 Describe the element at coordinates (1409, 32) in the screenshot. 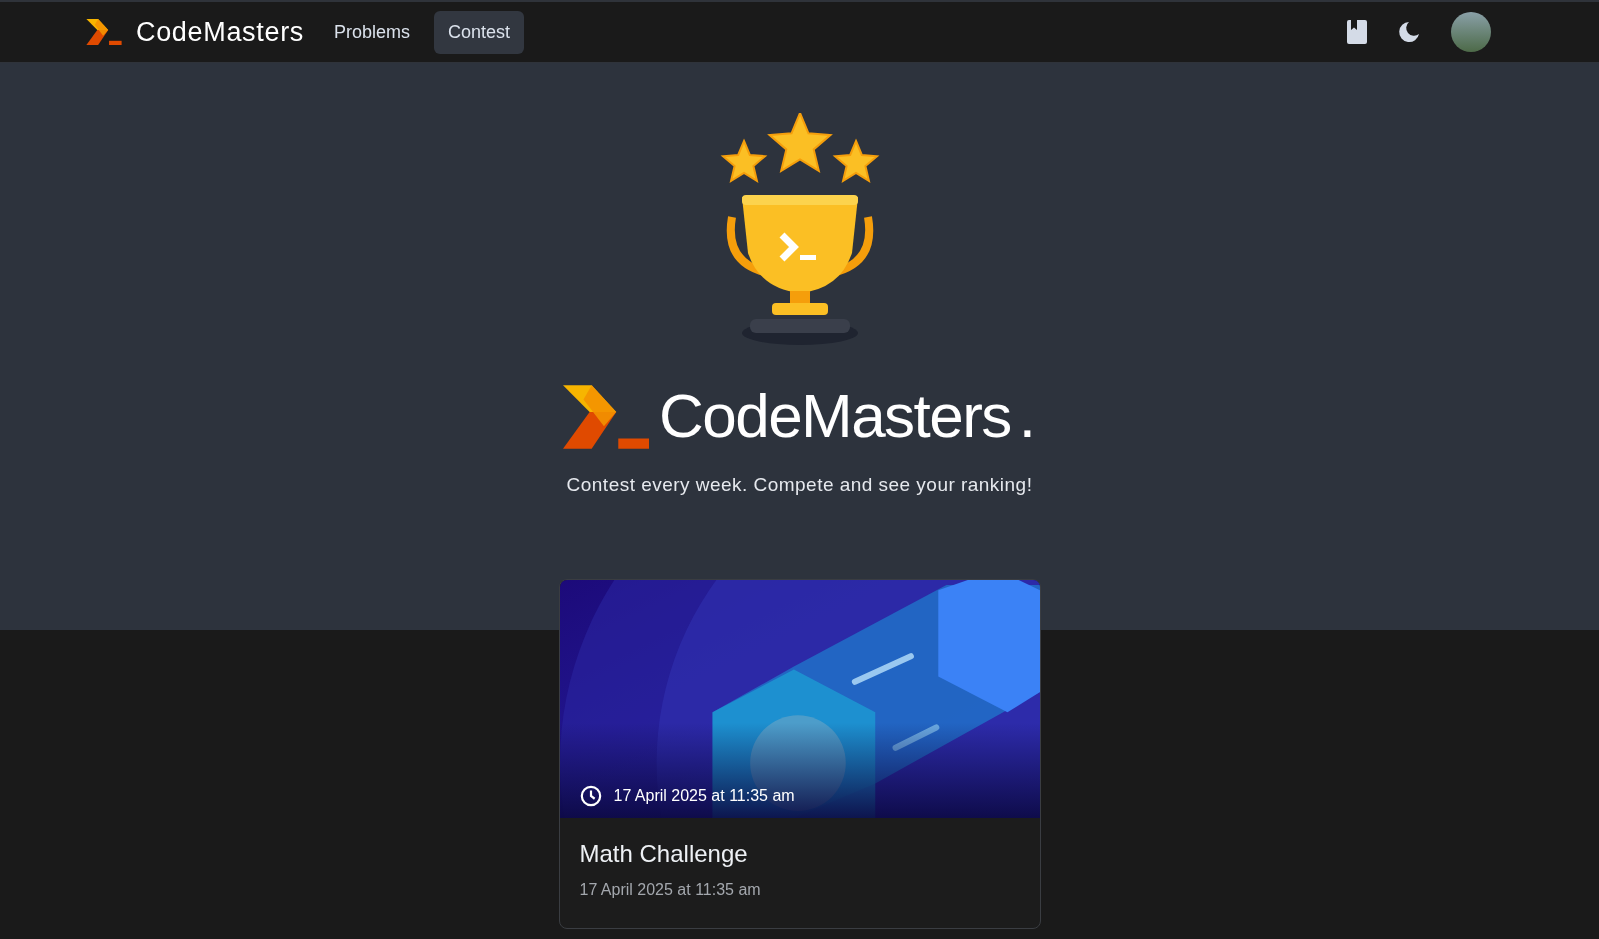

I see `moon-icon` at that location.